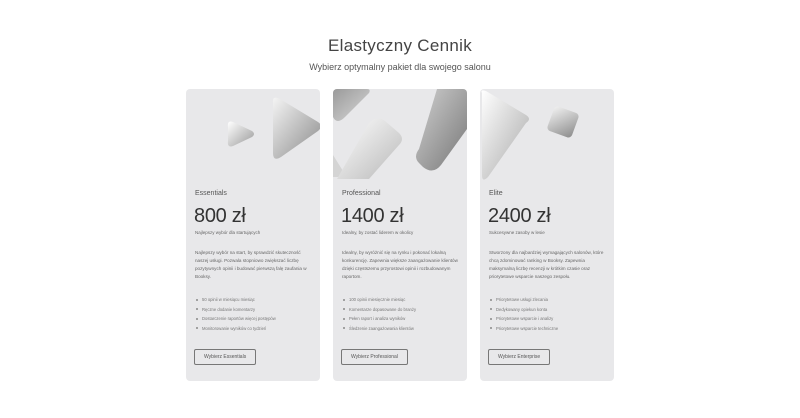 The image size is (800, 418). I want to click on select-enterprise-button: Wybierz Enterprise, so click(519, 357).